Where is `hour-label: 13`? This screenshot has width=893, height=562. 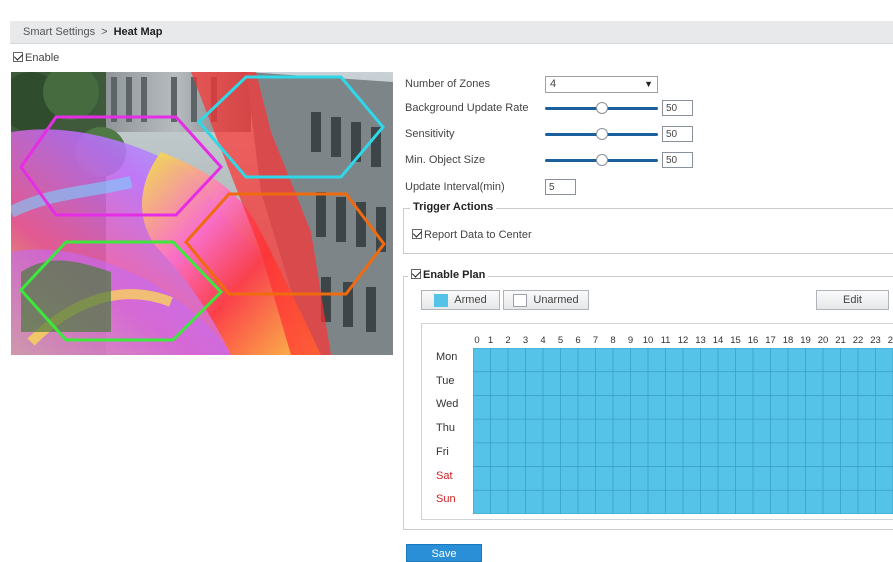
hour-label: 13 is located at coordinates (700, 340).